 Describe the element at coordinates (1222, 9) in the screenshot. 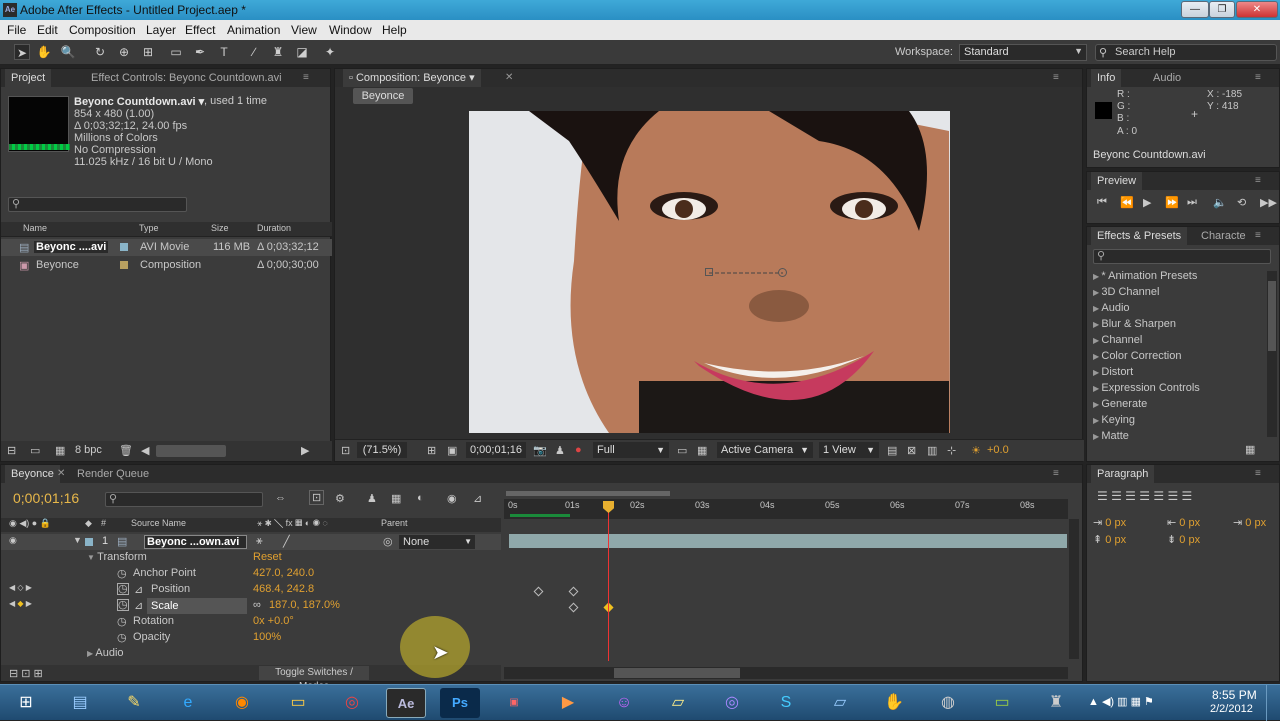

I see `maximize-button: ❐` at that location.